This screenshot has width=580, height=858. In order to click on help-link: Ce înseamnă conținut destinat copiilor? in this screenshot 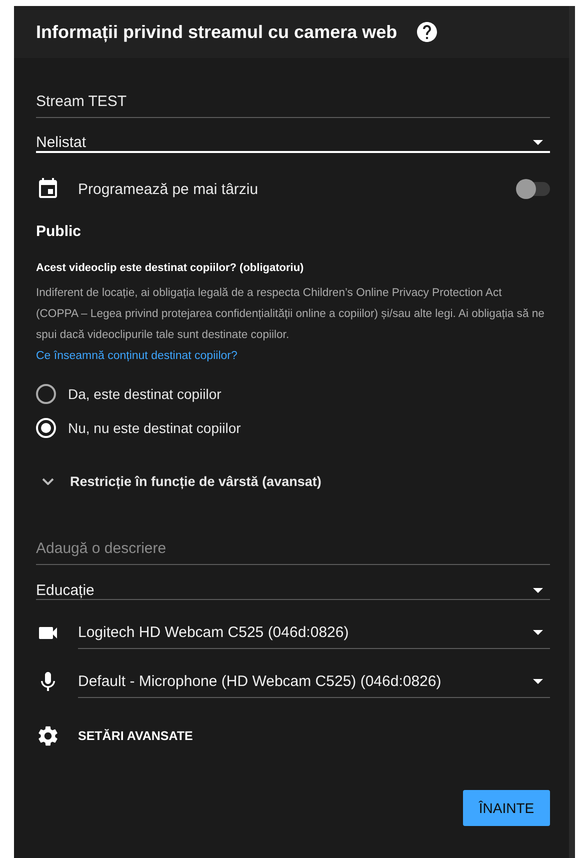, I will do `click(137, 356)`.